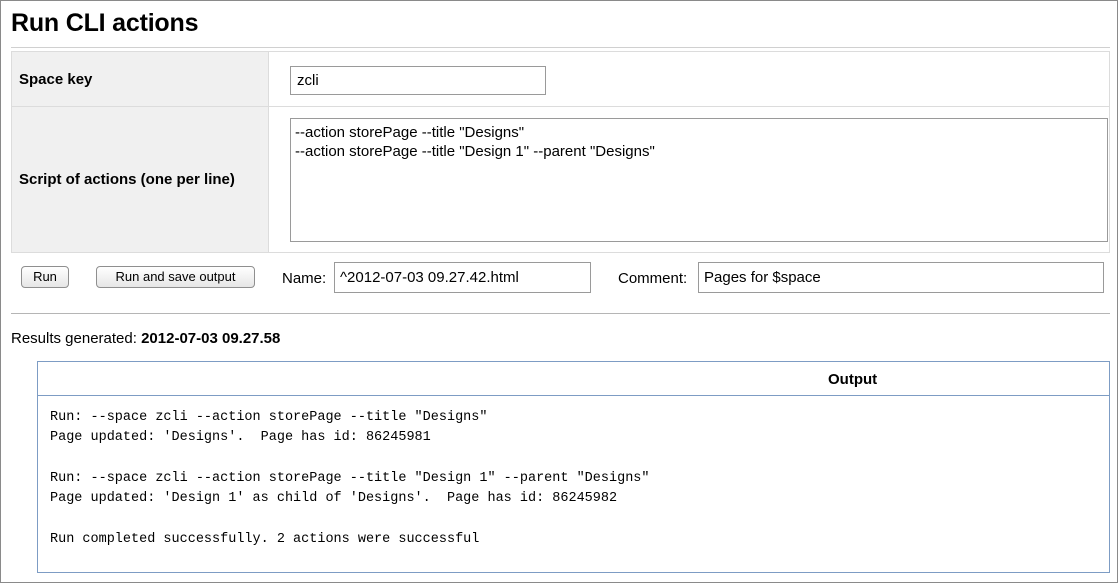 The height and width of the screenshot is (585, 1120). I want to click on name-input, so click(462, 277).